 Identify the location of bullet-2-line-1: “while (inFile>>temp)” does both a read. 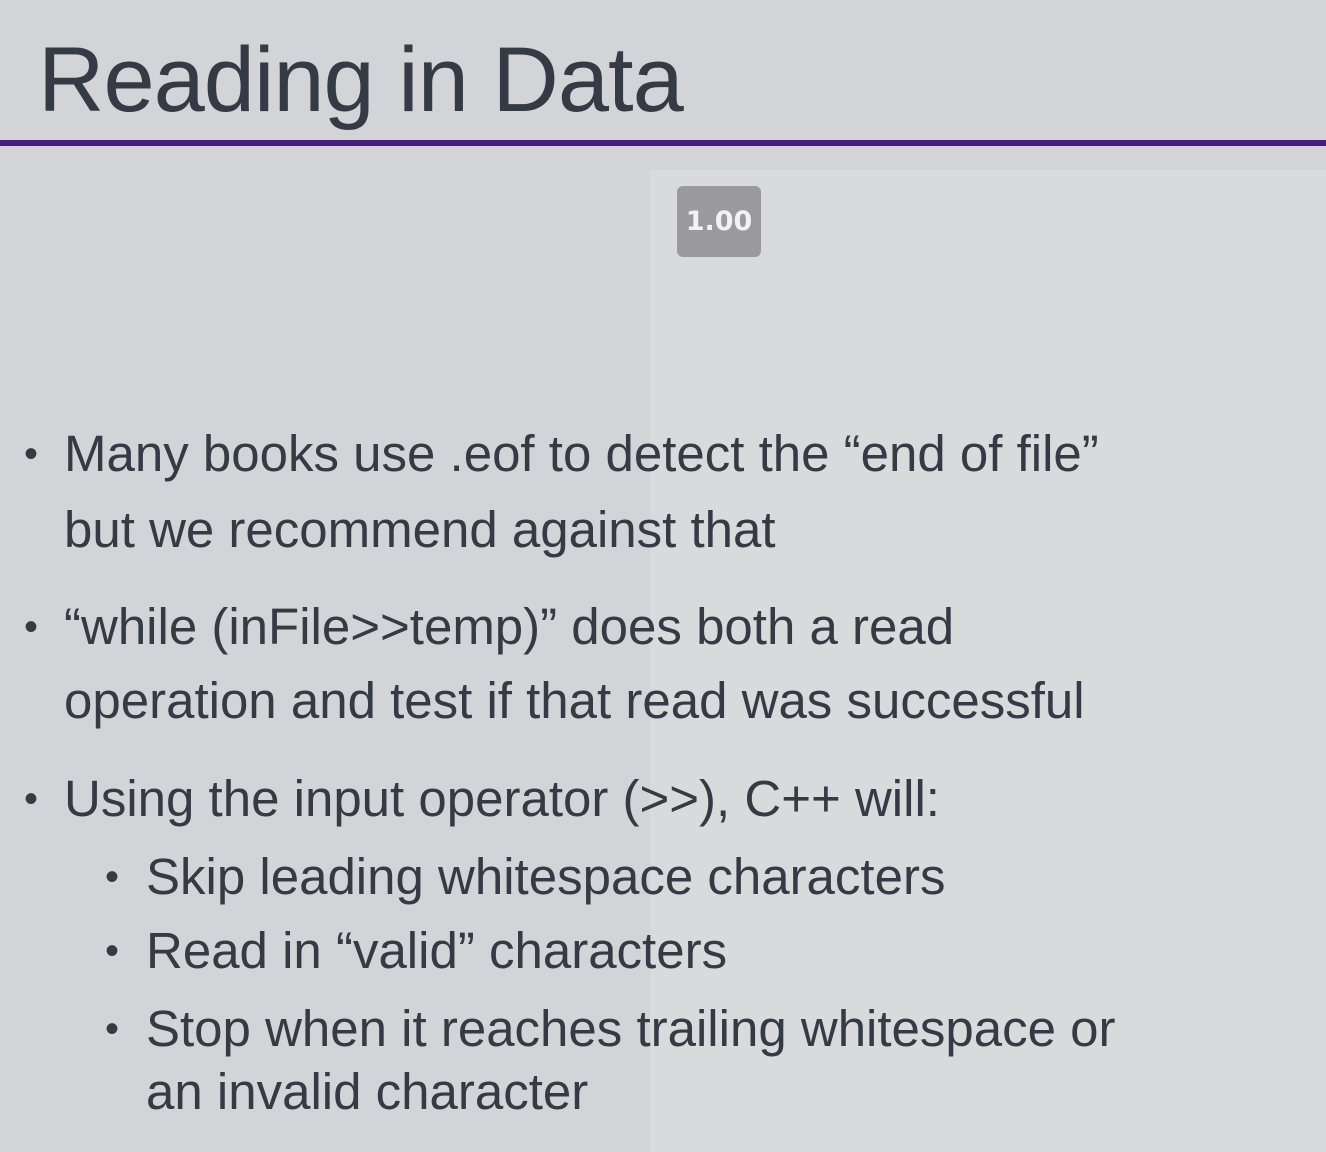
(509, 626).